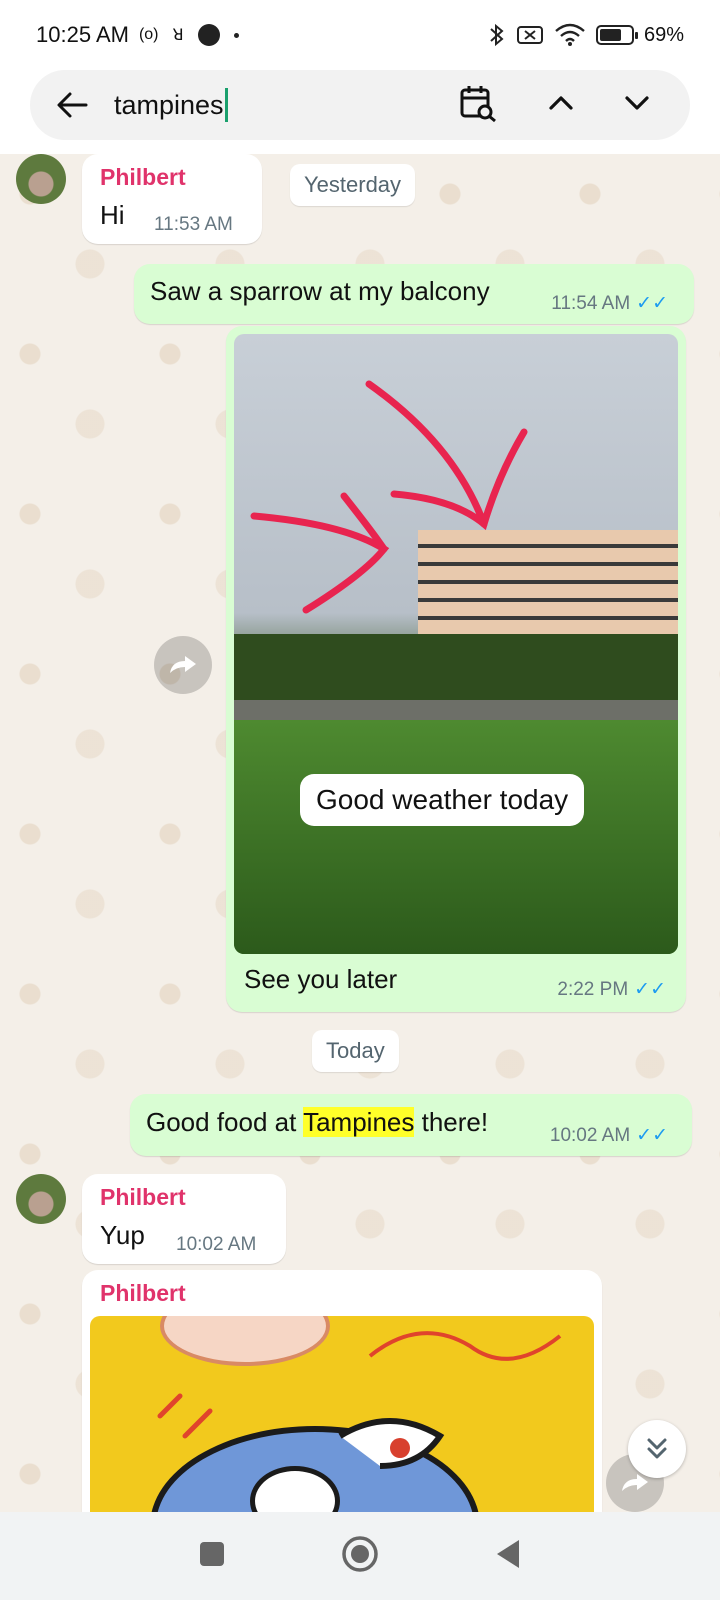 The height and width of the screenshot is (1600, 720). I want to click on calendar-search-icon, so click(478, 105).